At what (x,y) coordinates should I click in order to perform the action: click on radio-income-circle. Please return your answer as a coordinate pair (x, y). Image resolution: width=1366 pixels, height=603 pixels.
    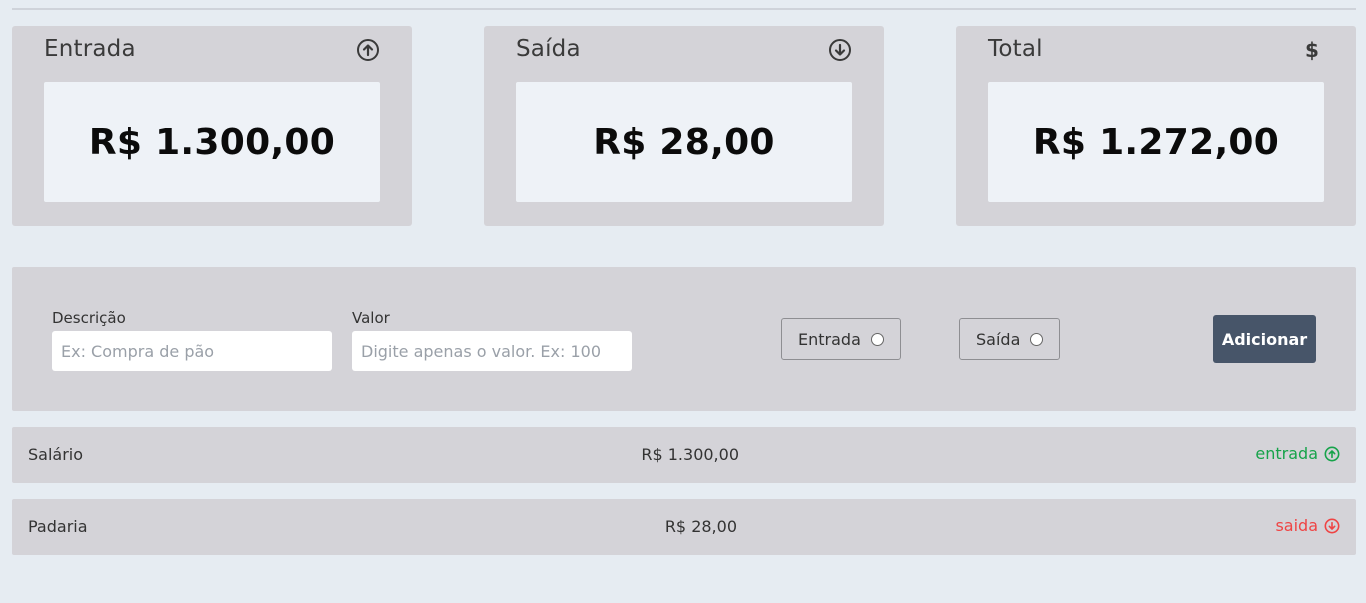
    Looking at the image, I should click on (877, 339).